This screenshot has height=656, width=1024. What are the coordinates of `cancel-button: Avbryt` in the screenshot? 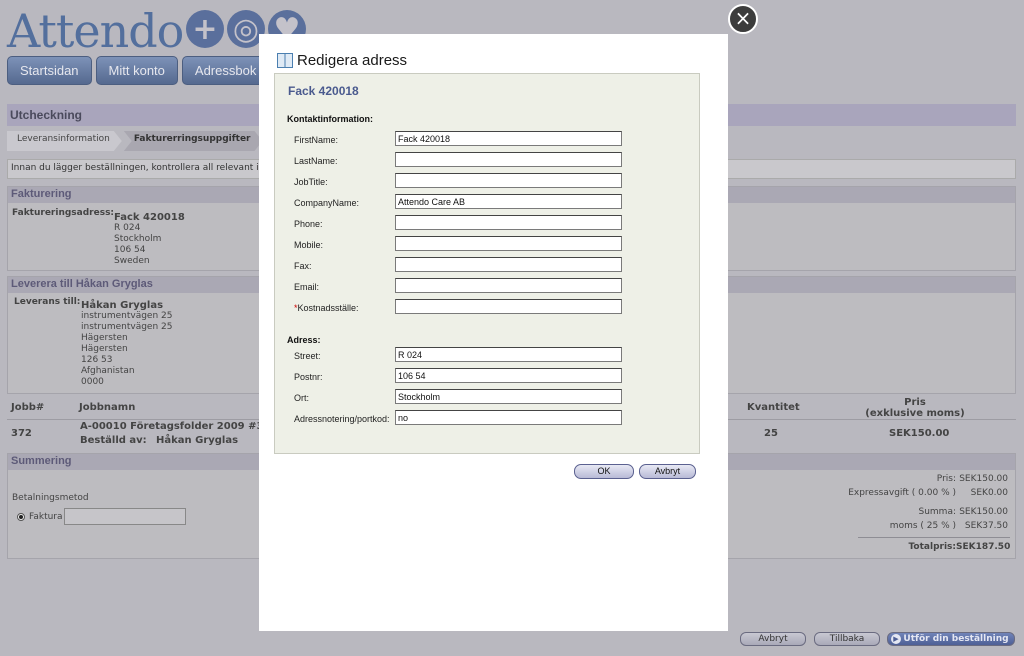 It's located at (667, 471).